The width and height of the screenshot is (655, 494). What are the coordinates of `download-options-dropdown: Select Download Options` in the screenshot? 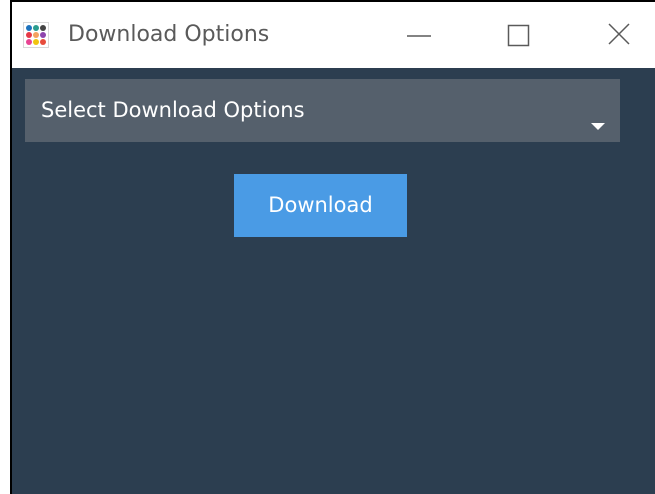 It's located at (322, 110).